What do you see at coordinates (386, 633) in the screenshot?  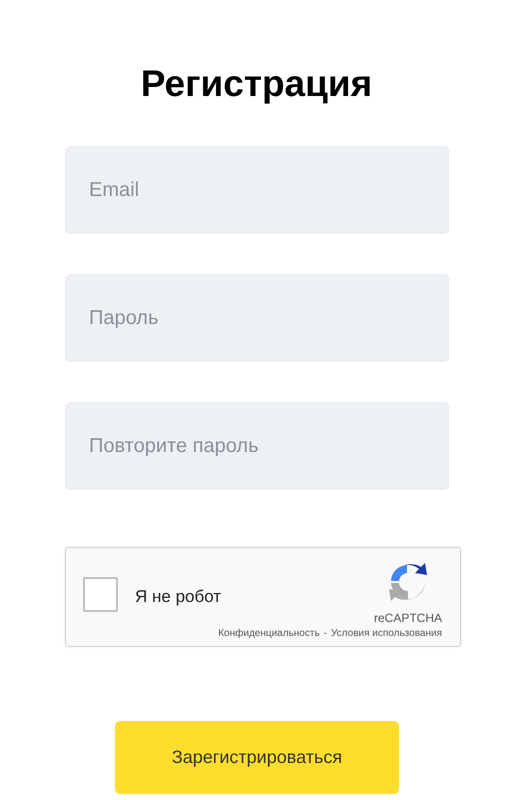 I see `terms-link: Условия использования` at bounding box center [386, 633].